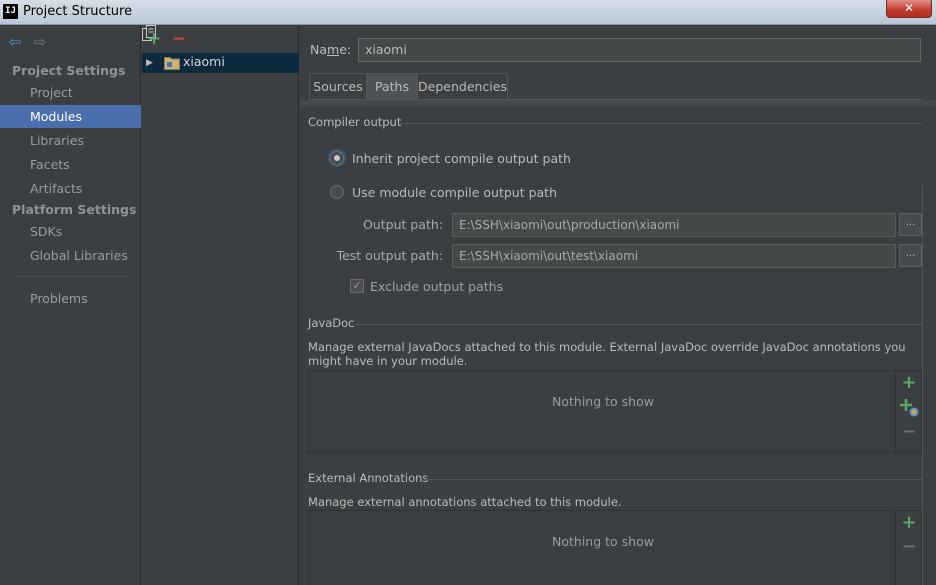 Image resolution: width=936 pixels, height=585 pixels. What do you see at coordinates (462, 86) in the screenshot?
I see `tab-dependencies: Dependencies` at bounding box center [462, 86].